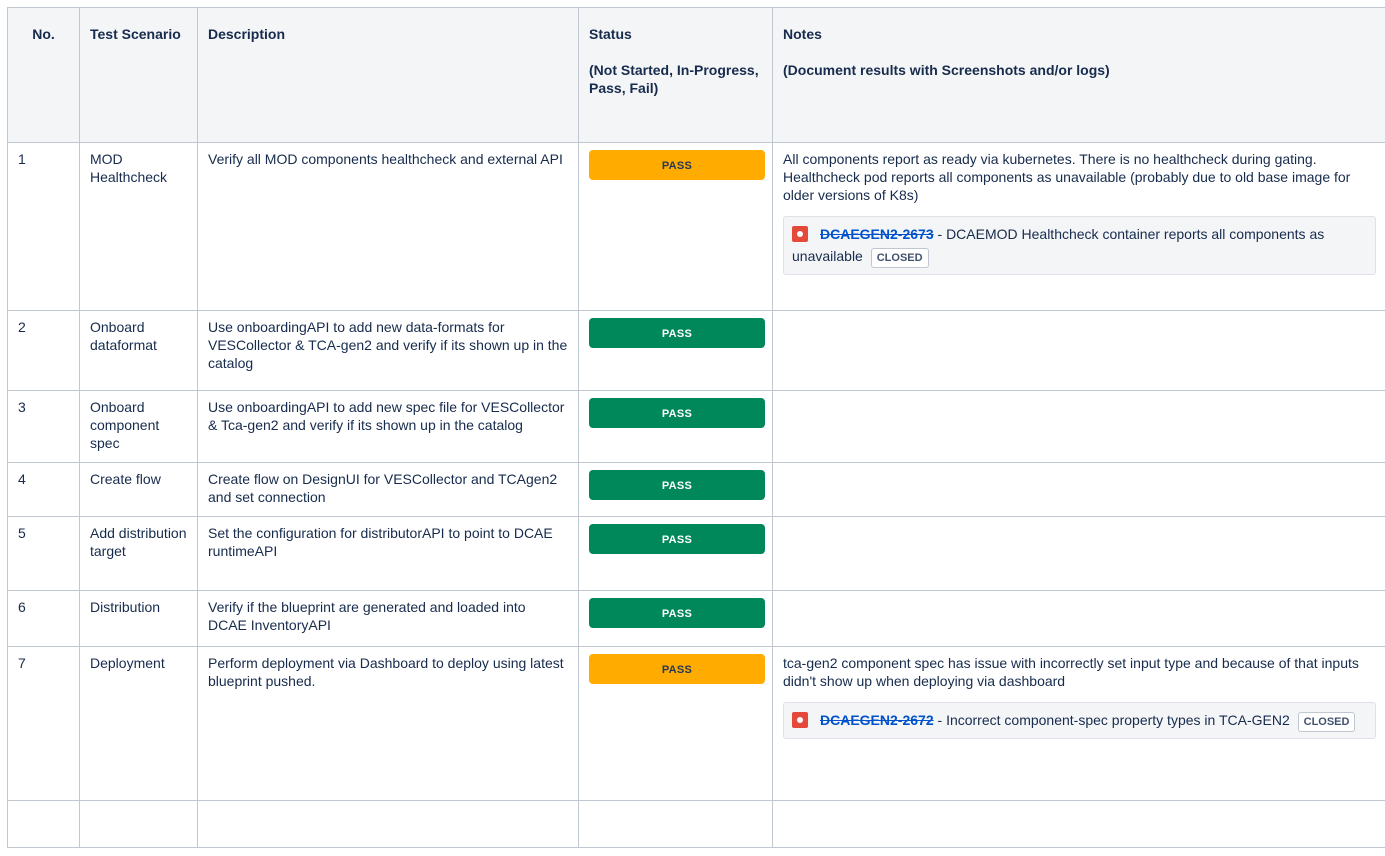 The width and height of the screenshot is (1385, 856). What do you see at coordinates (43, 350) in the screenshot?
I see `row-number: 2` at bounding box center [43, 350].